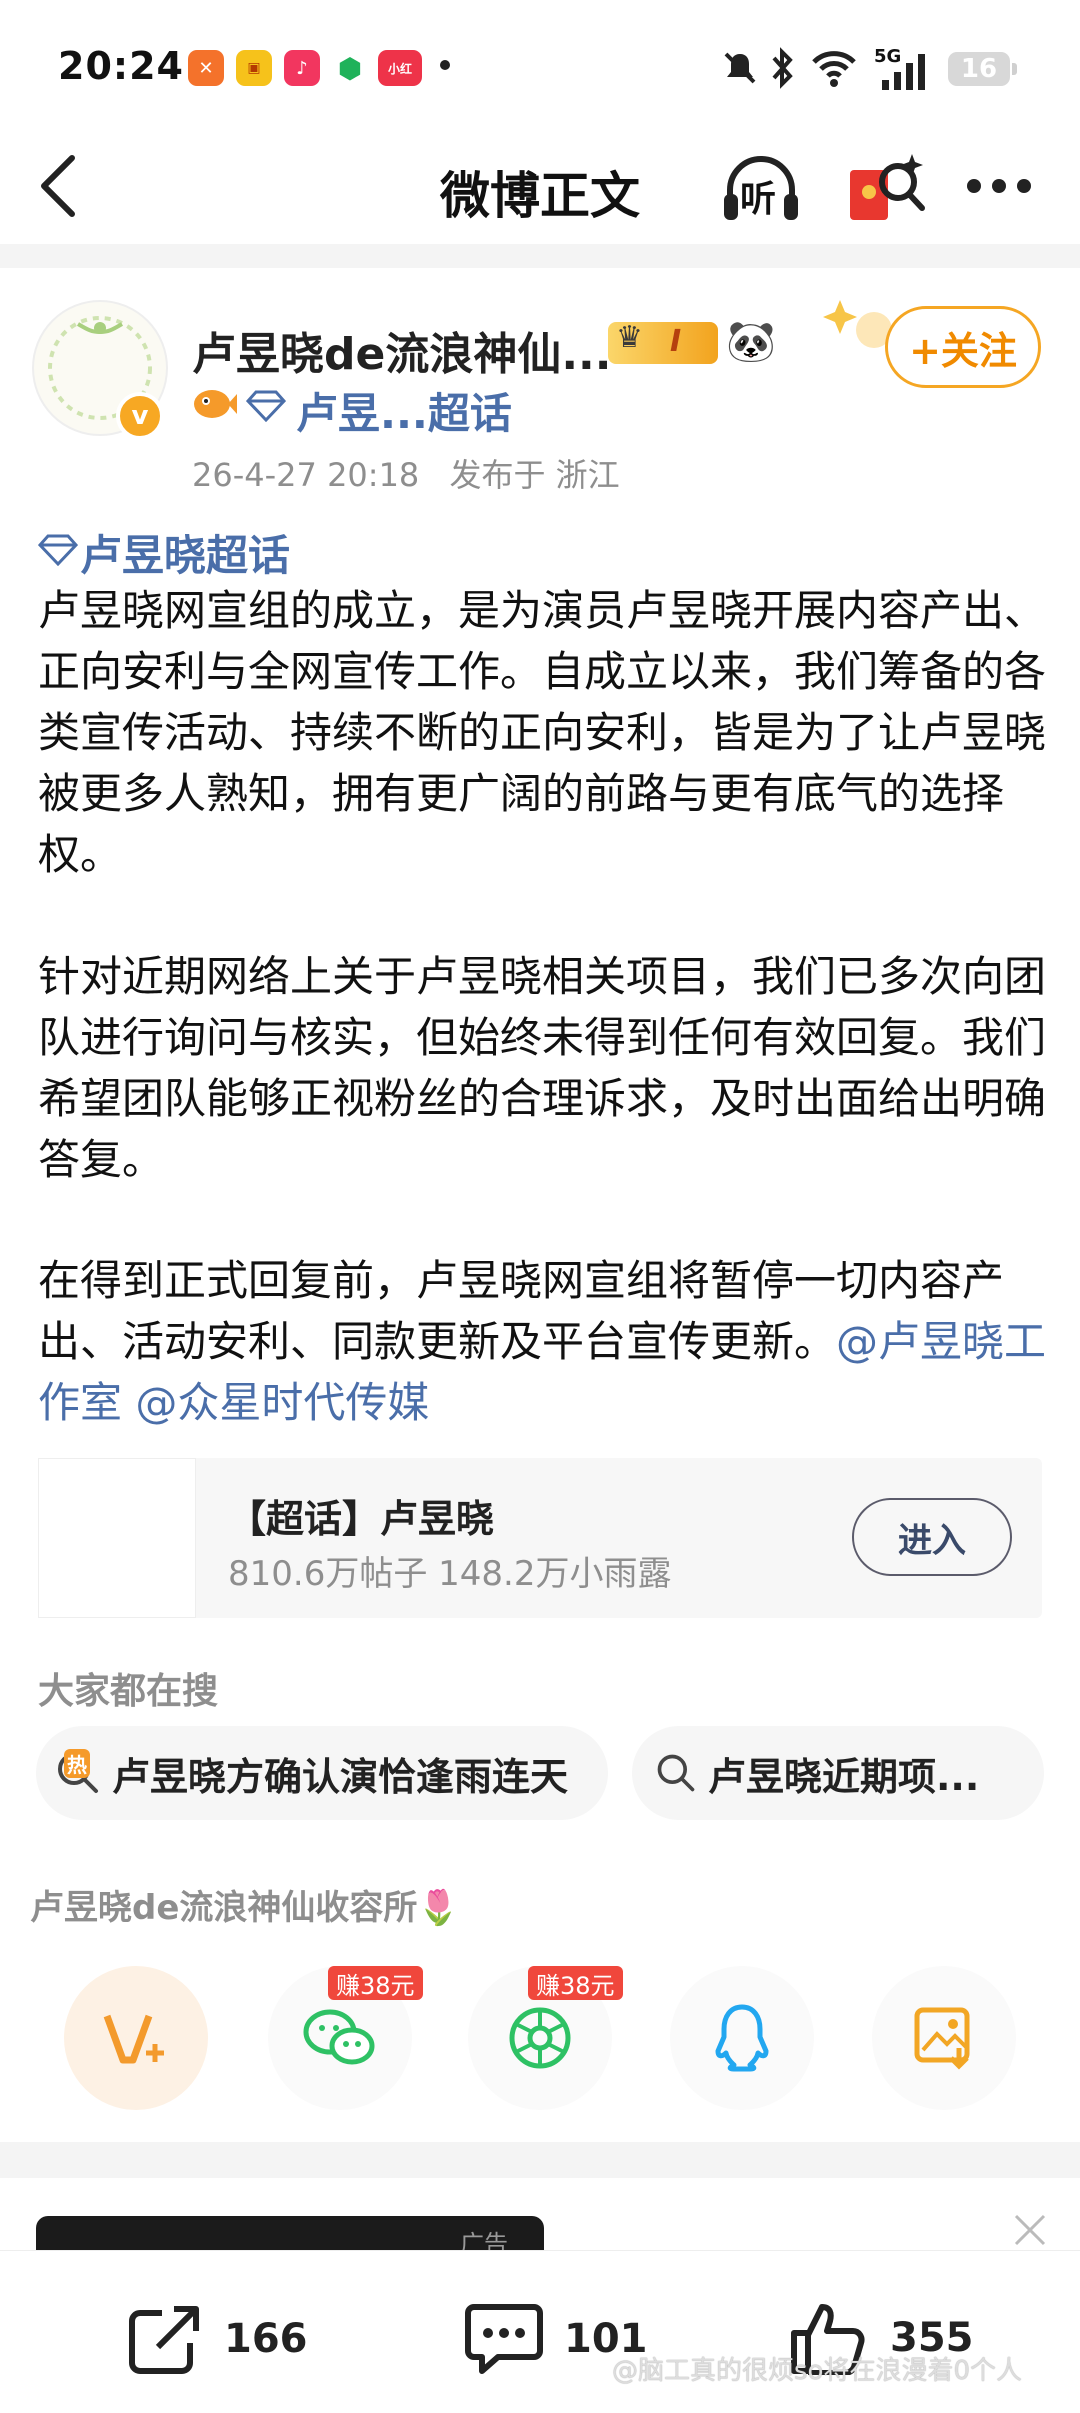 Image resolution: width=1080 pixels, height=2413 pixels. Describe the element at coordinates (302, 68) in the screenshot. I see `music-app-icon: ♪` at that location.